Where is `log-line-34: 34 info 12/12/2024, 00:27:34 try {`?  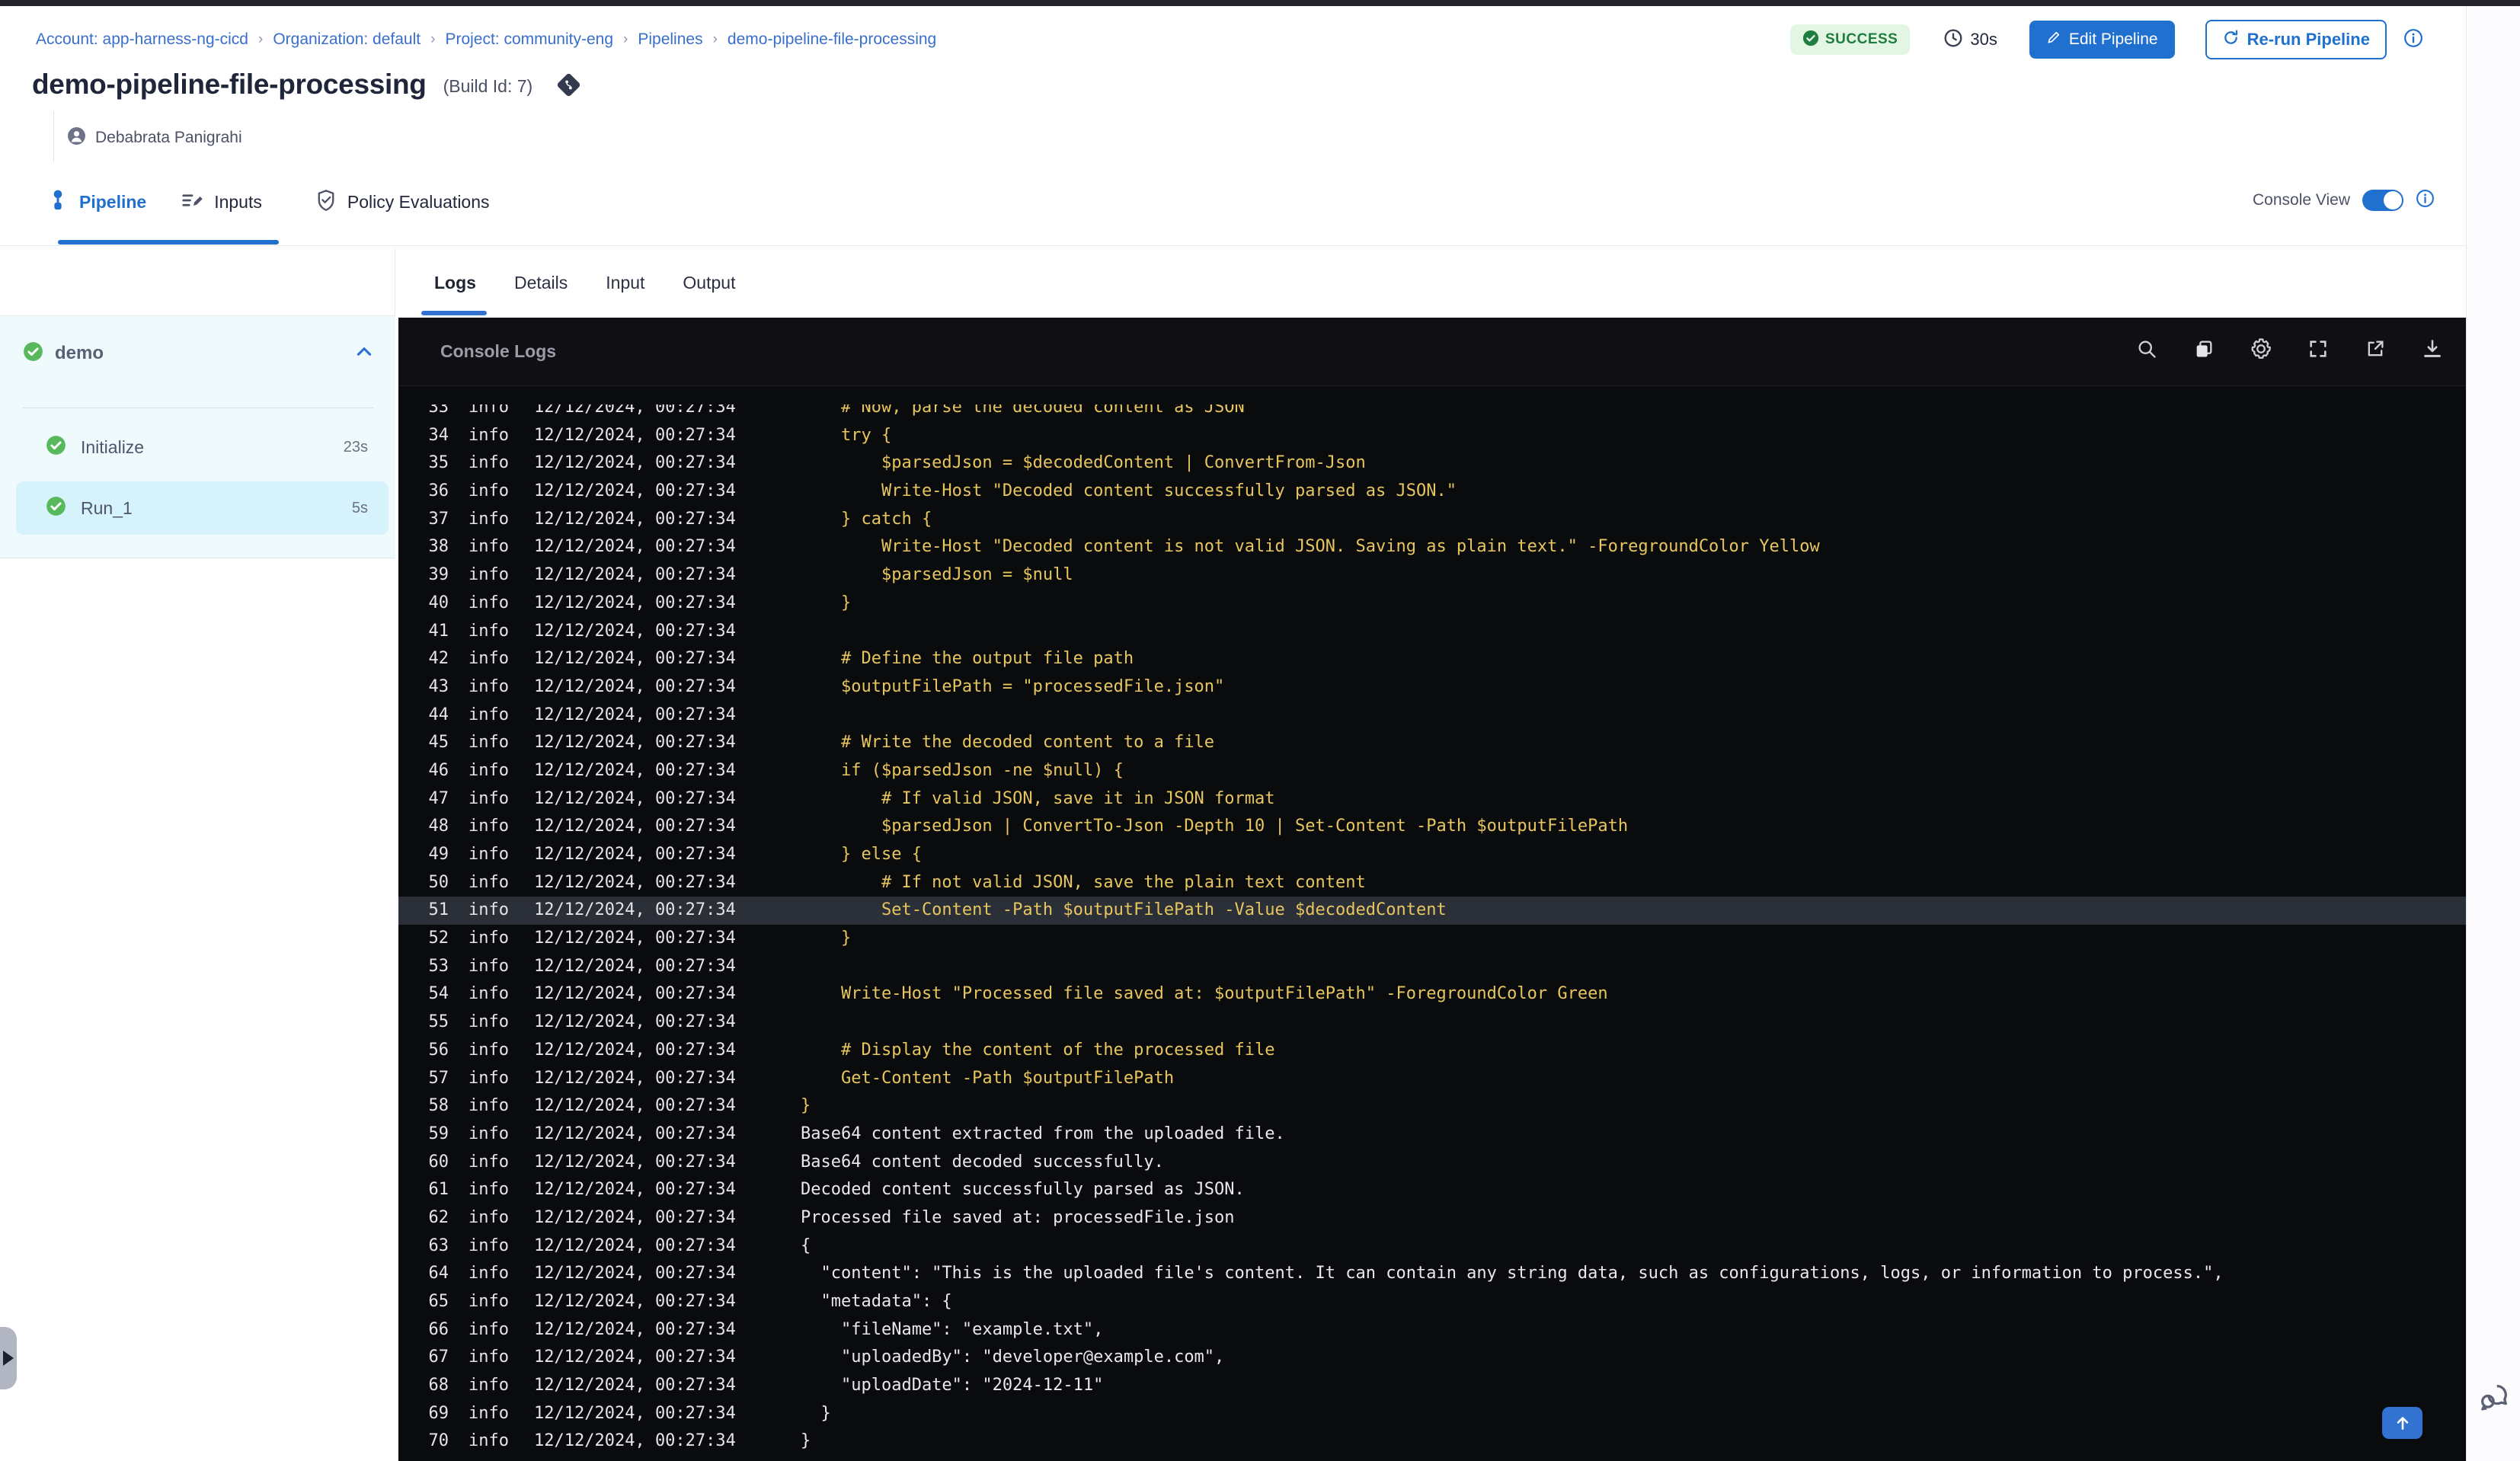 log-line-34: 34 info 12/12/2024, 00:27:34 try { is located at coordinates (1432, 436).